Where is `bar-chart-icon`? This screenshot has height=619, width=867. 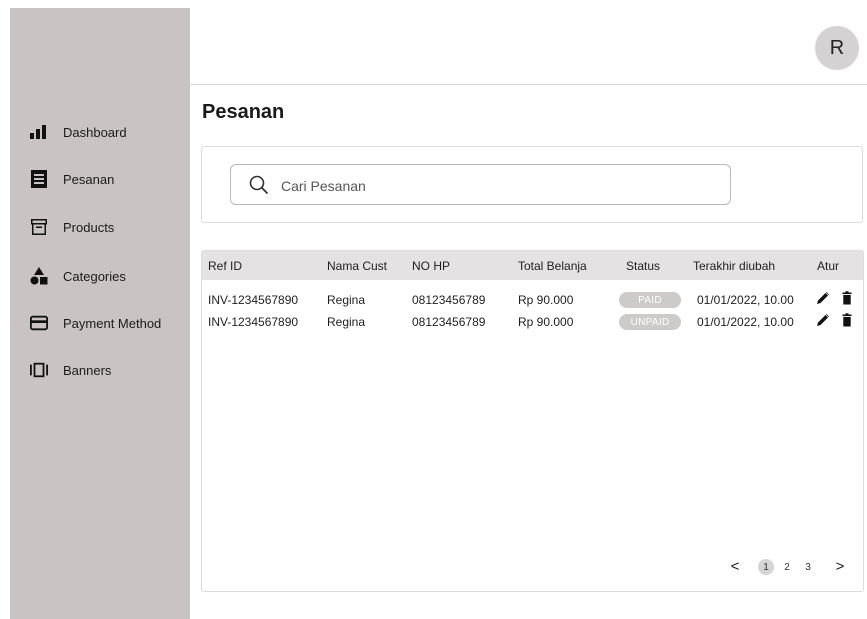 bar-chart-icon is located at coordinates (39, 132).